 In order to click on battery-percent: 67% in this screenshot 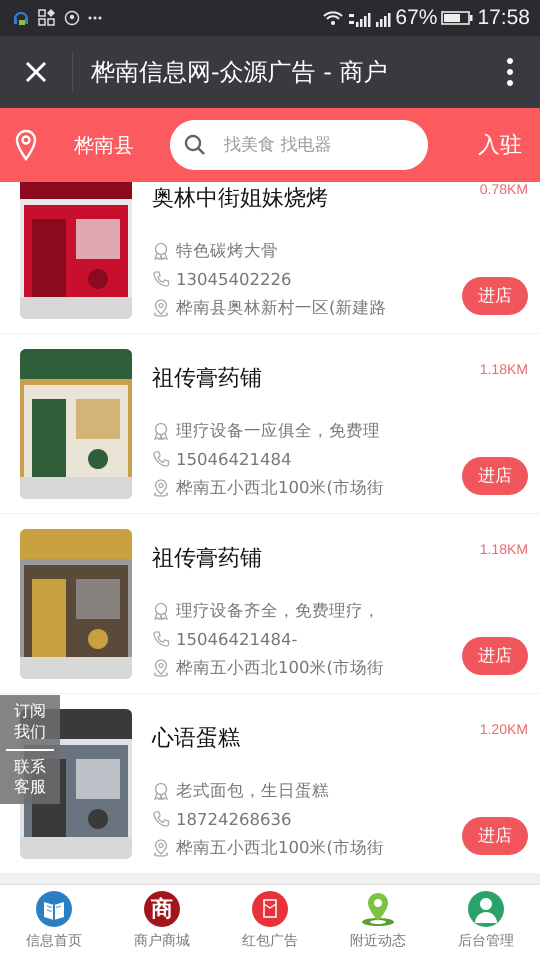, I will do `click(416, 18)`.